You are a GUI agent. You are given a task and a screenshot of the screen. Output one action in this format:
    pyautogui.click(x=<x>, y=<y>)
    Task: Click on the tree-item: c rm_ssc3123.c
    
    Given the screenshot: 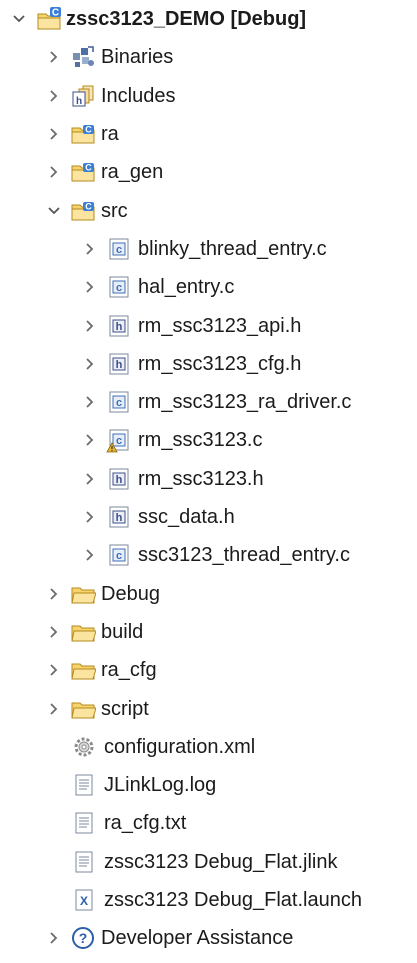 What is the action you would take?
    pyautogui.click(x=208, y=440)
    